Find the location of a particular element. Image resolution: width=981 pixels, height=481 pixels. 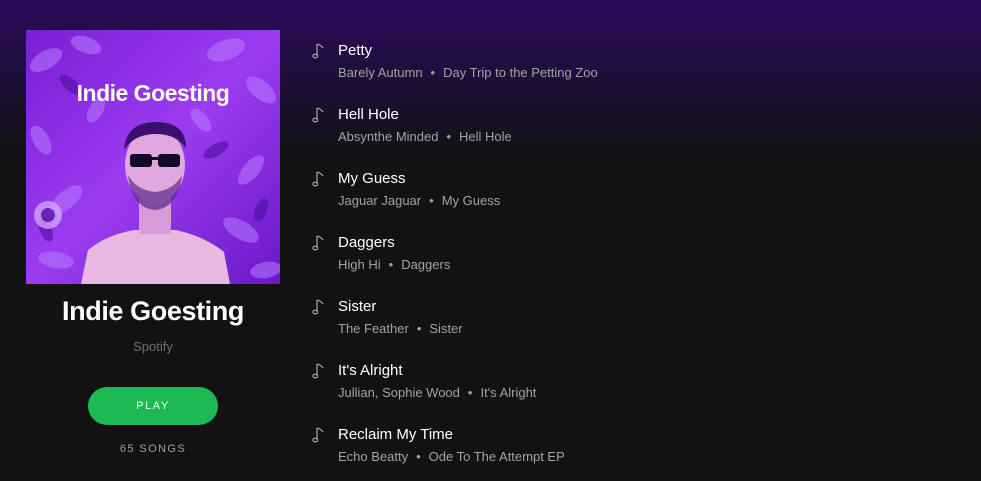

track-artist: Echo Beatty is located at coordinates (373, 456).